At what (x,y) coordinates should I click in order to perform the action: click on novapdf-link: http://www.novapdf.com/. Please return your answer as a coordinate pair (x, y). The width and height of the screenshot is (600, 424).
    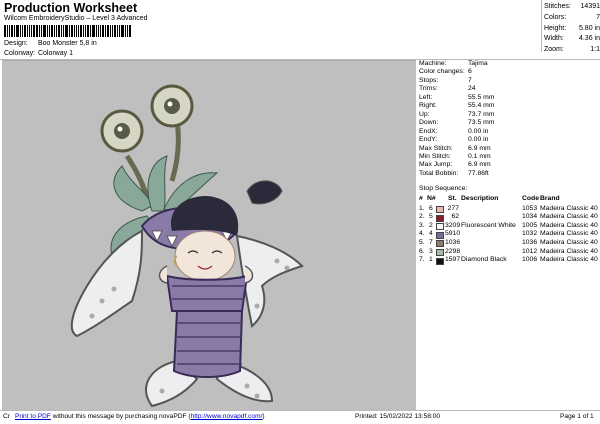
    Looking at the image, I should click on (227, 416).